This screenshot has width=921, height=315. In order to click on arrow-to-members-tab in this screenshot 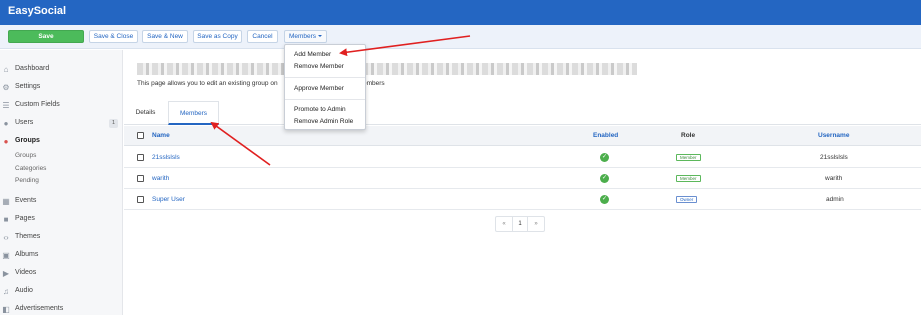, I will do `click(240, 143)`.